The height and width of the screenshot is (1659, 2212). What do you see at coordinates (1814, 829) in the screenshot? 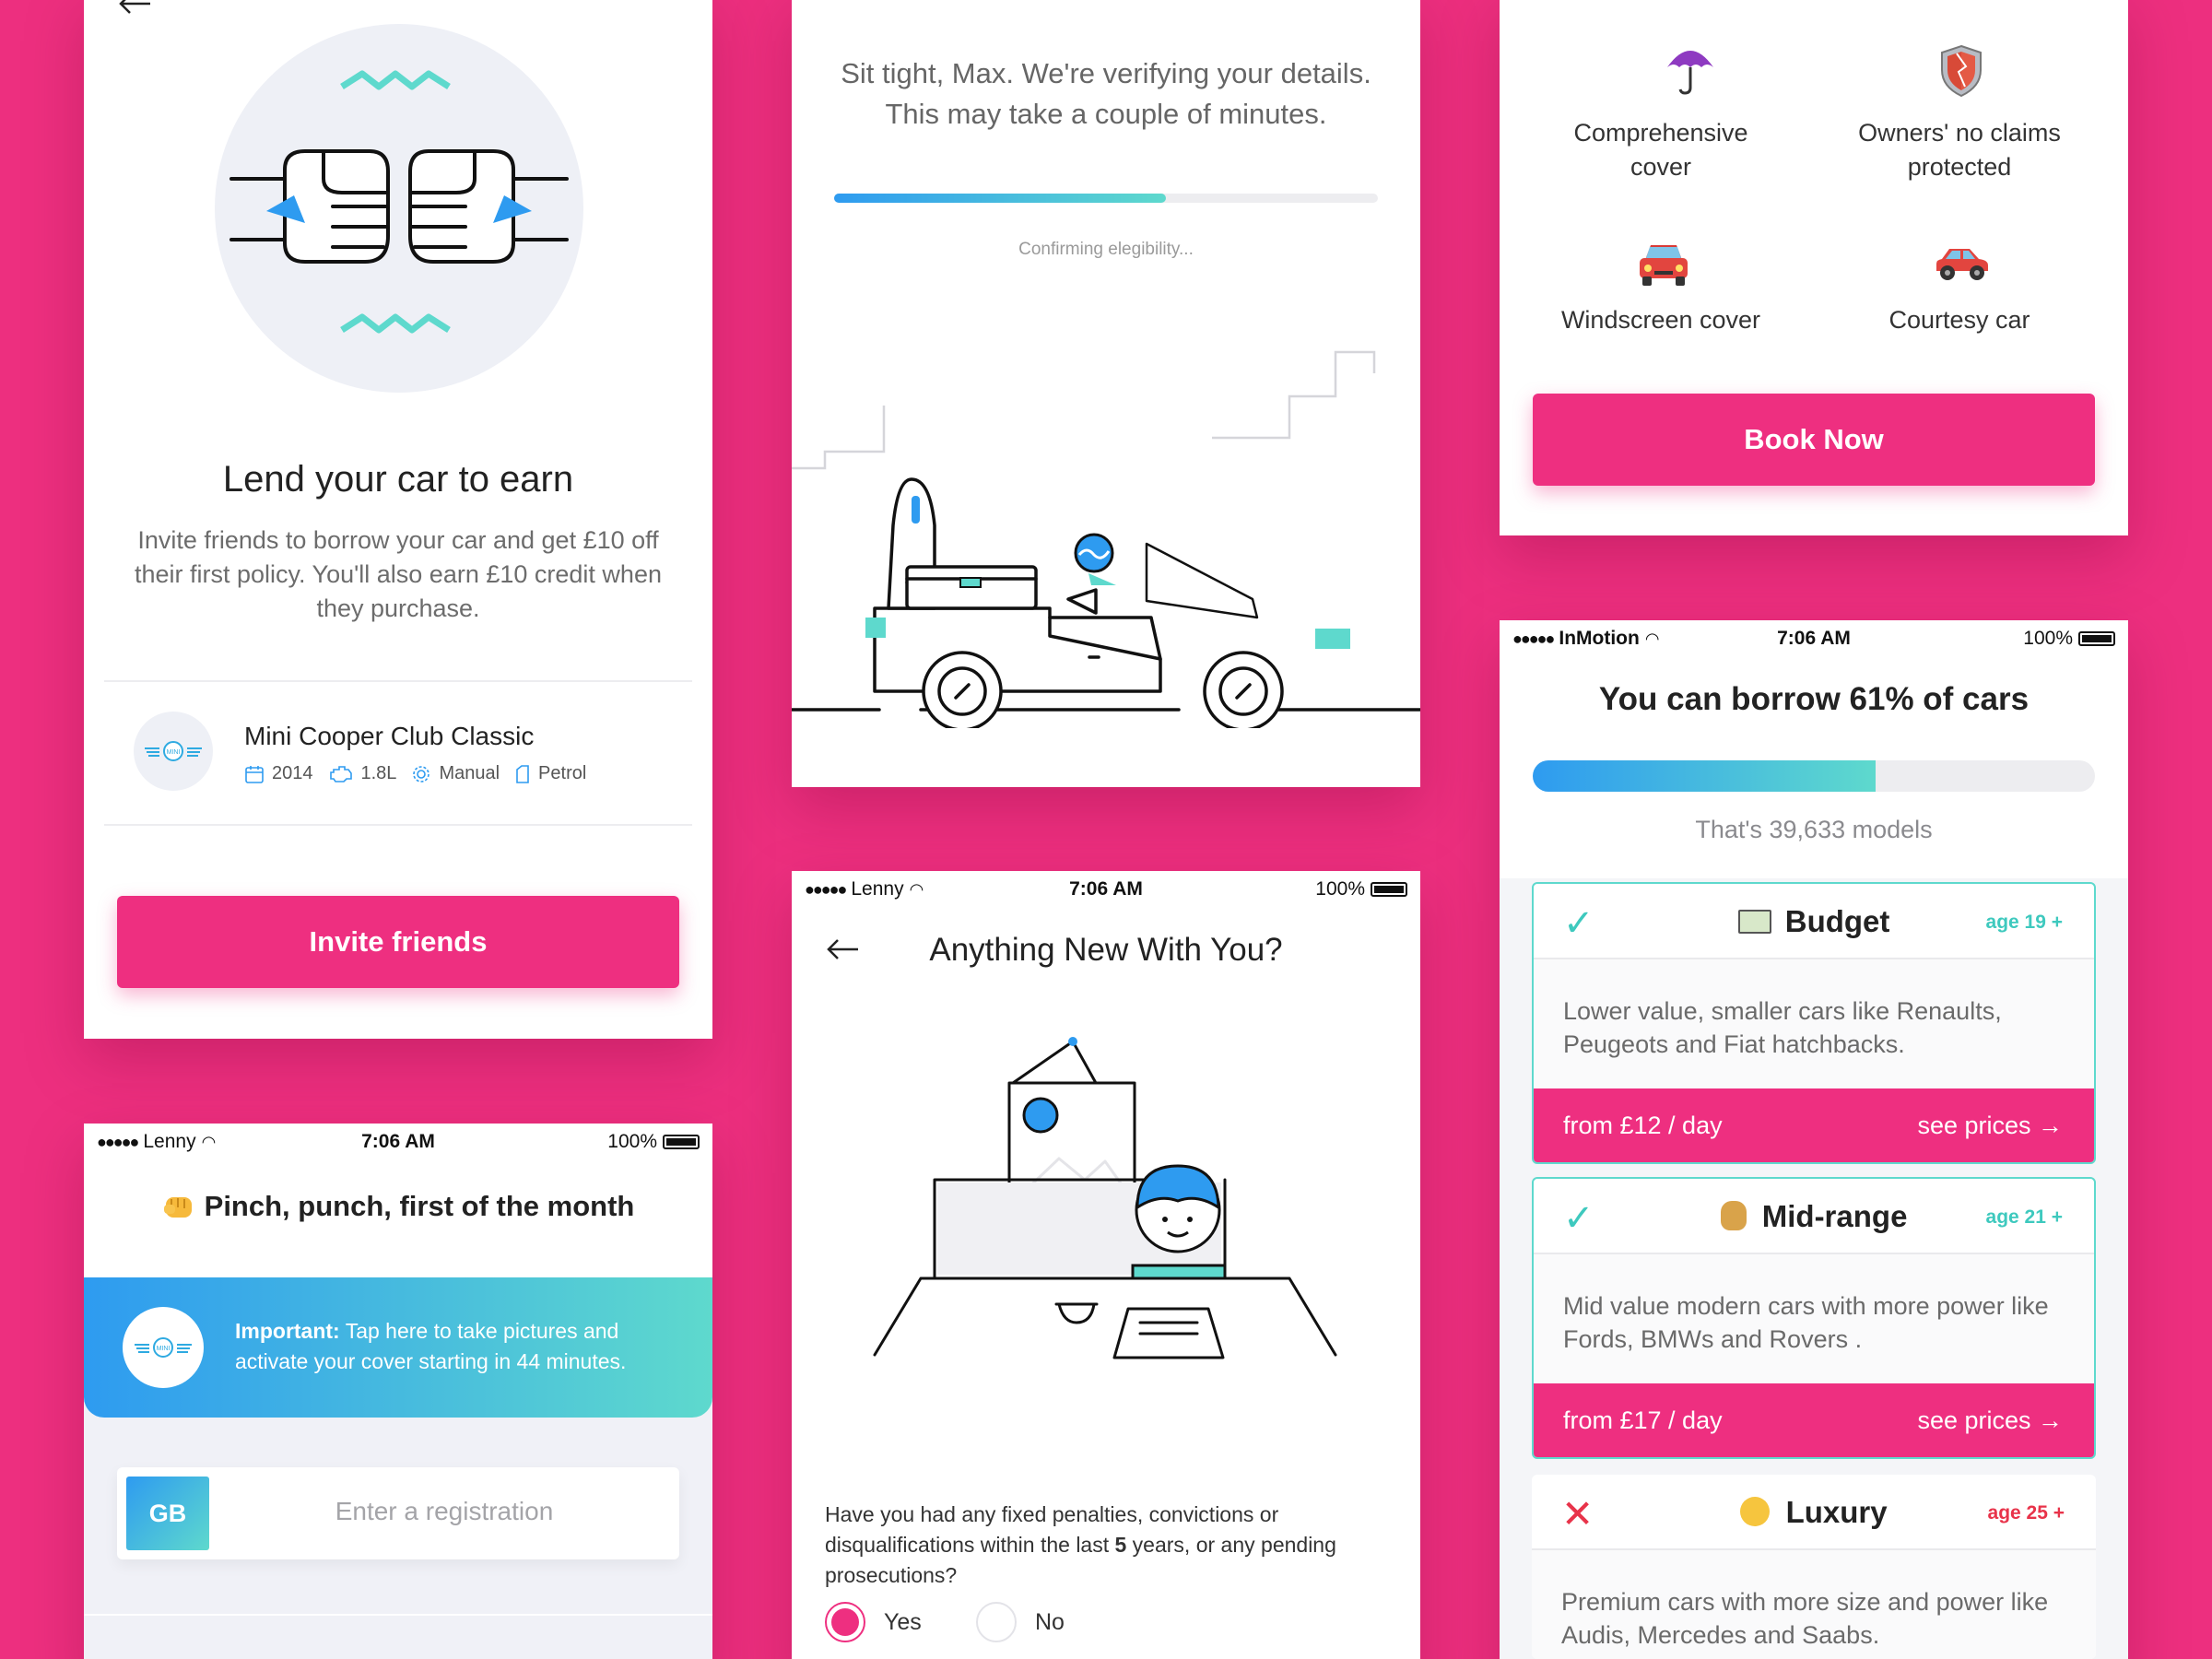
I see `borrow-subtitle: That's 39,633 models` at bounding box center [1814, 829].